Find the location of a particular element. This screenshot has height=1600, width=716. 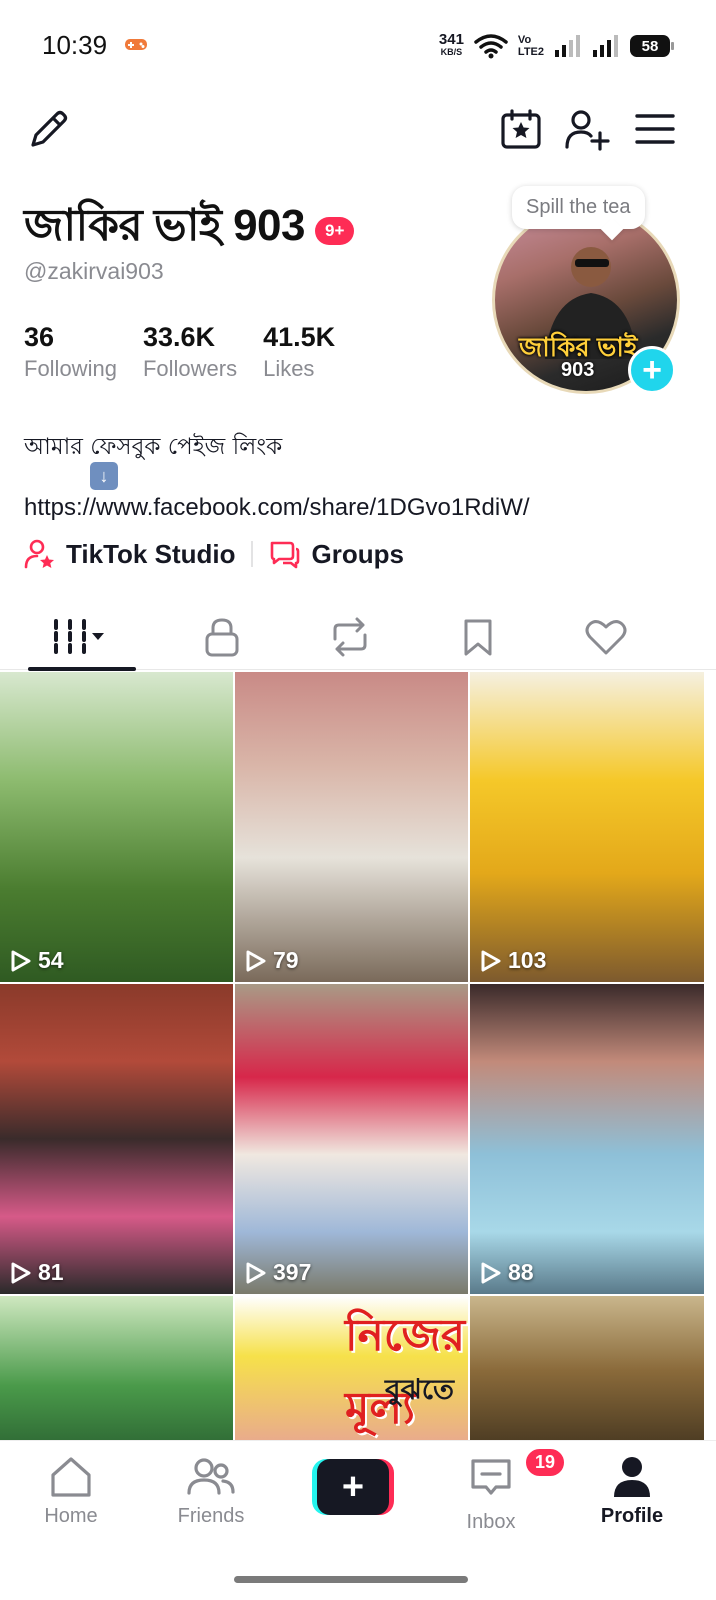

tab-reposts is located at coordinates (350, 637).